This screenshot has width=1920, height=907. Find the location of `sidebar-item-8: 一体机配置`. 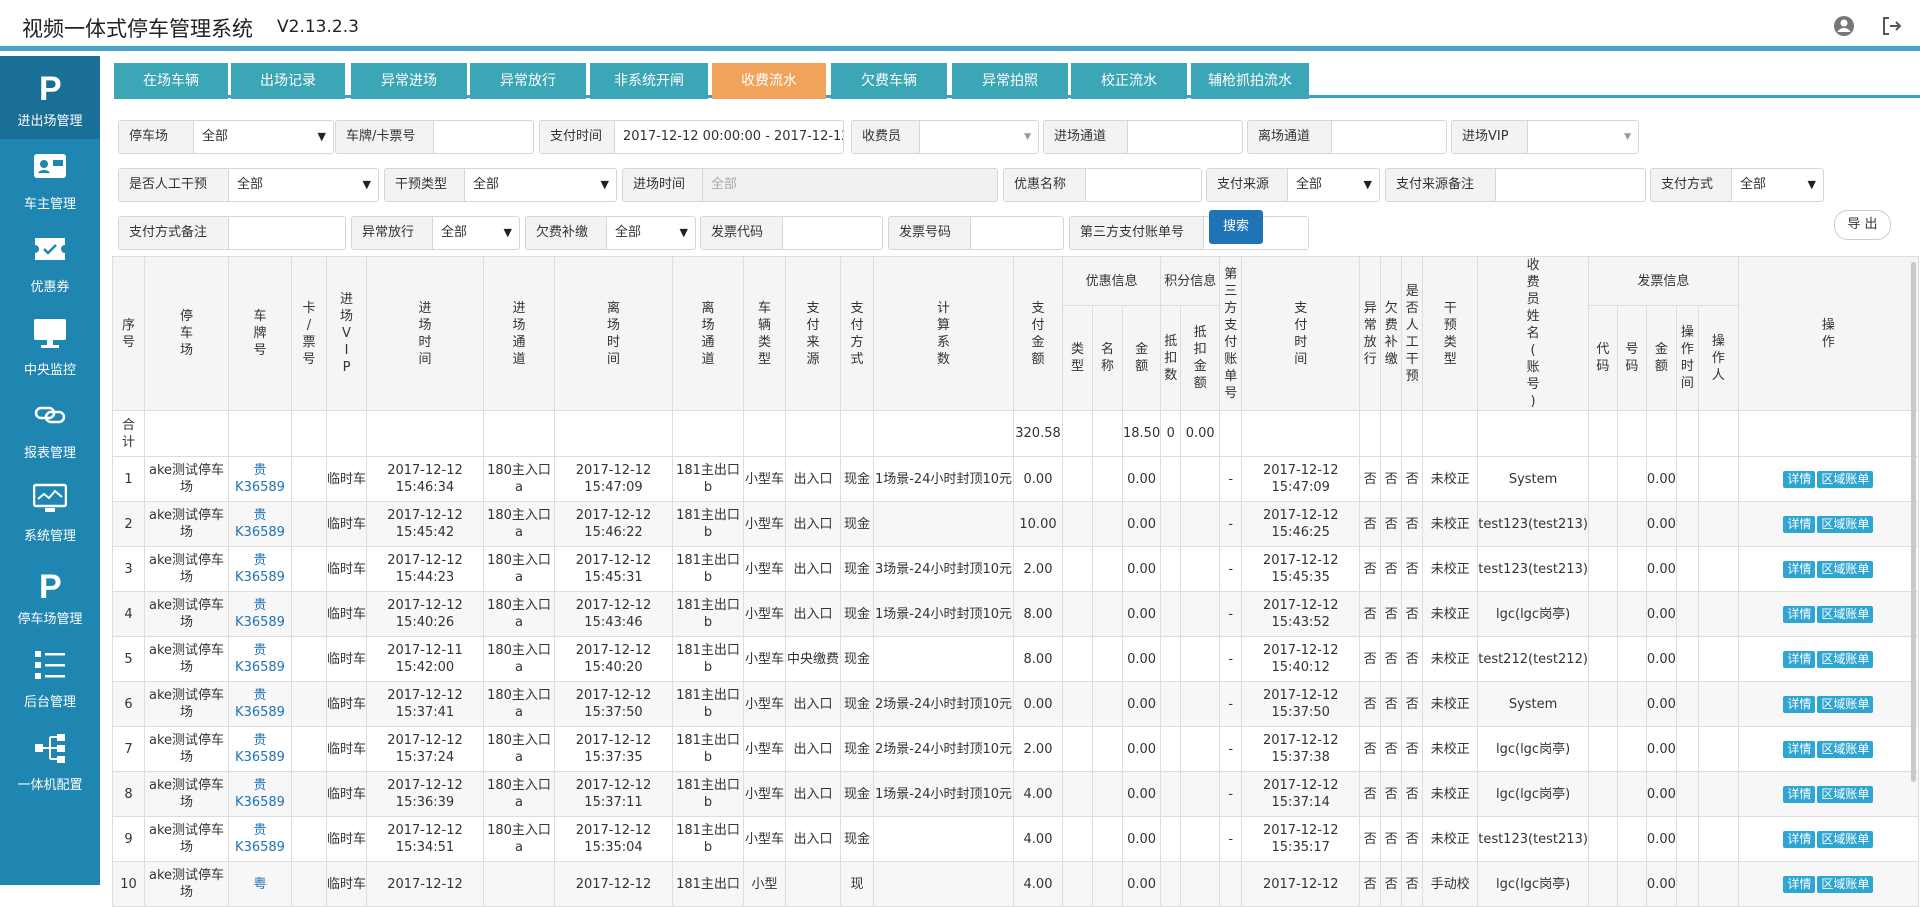

sidebar-item-8: 一体机配置 is located at coordinates (50, 761).